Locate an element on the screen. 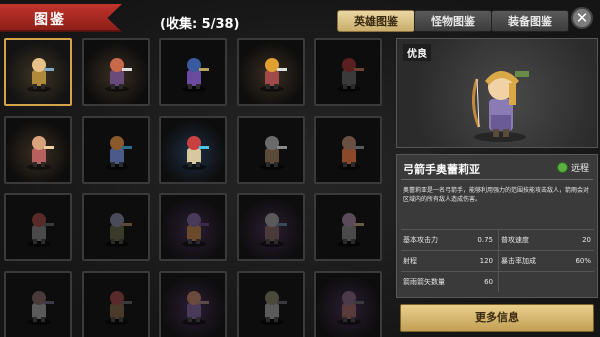 This screenshot has width=600, height=337. collection-counter: (收集: 5/38) is located at coordinates (200, 24).